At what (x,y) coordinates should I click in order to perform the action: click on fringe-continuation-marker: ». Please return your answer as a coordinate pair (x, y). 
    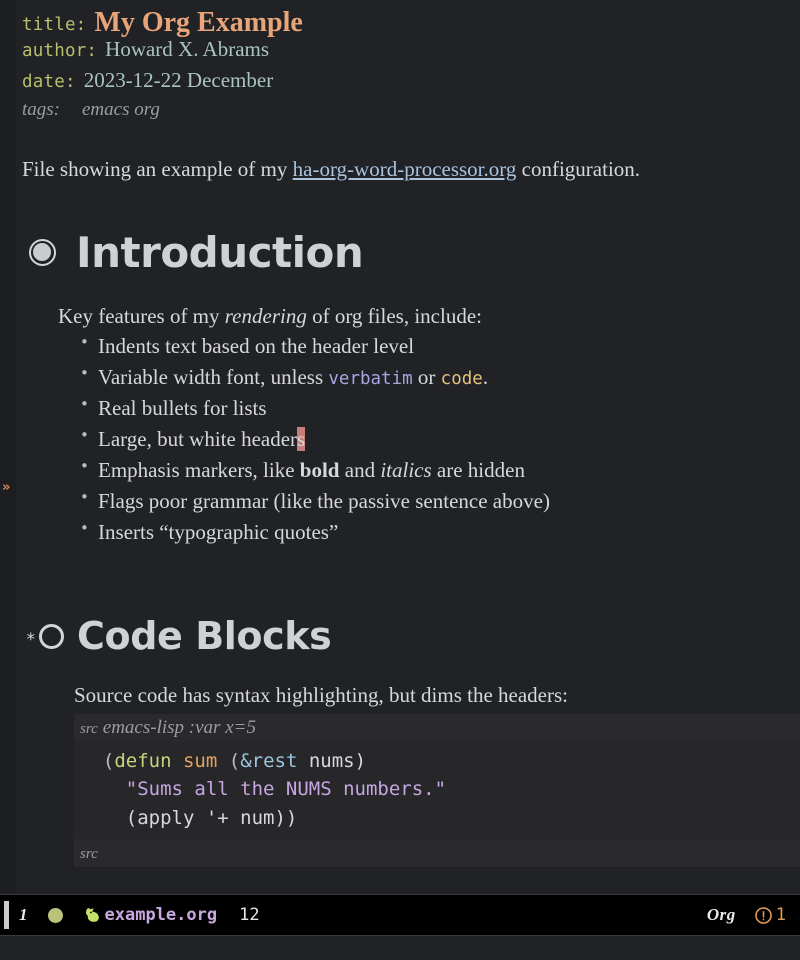
    Looking at the image, I should click on (6, 487).